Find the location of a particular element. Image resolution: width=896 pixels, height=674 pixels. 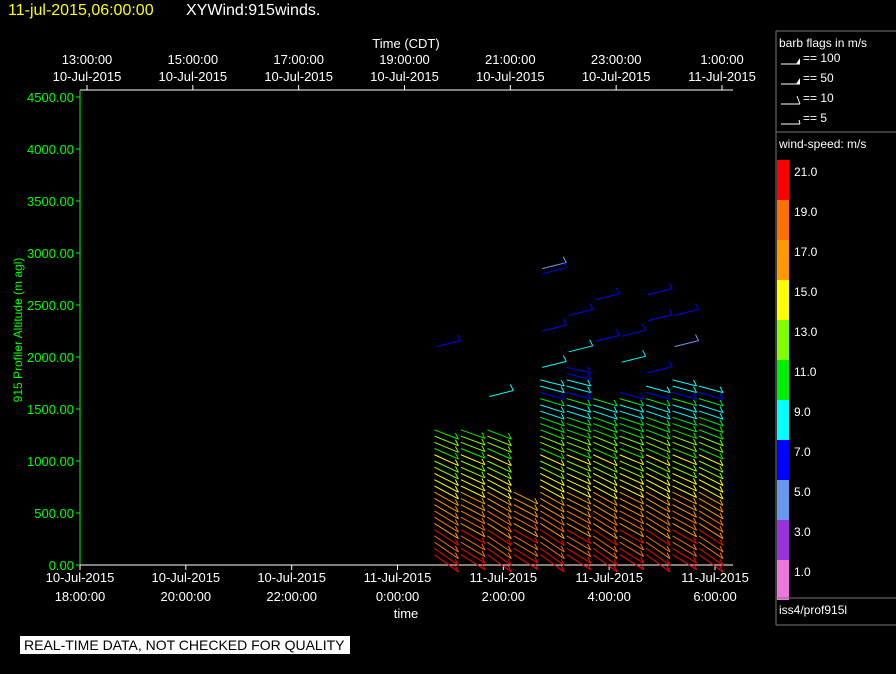

x-tick-time: 4:00:00 is located at coordinates (608, 596).